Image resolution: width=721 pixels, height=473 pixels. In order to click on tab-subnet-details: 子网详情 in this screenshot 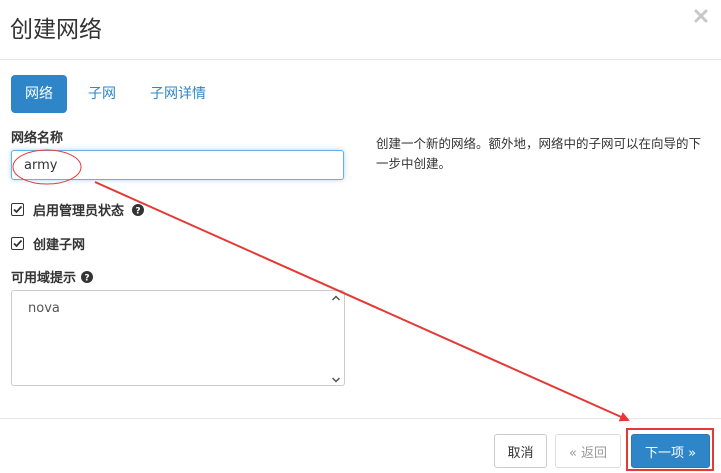, I will do `click(178, 94)`.